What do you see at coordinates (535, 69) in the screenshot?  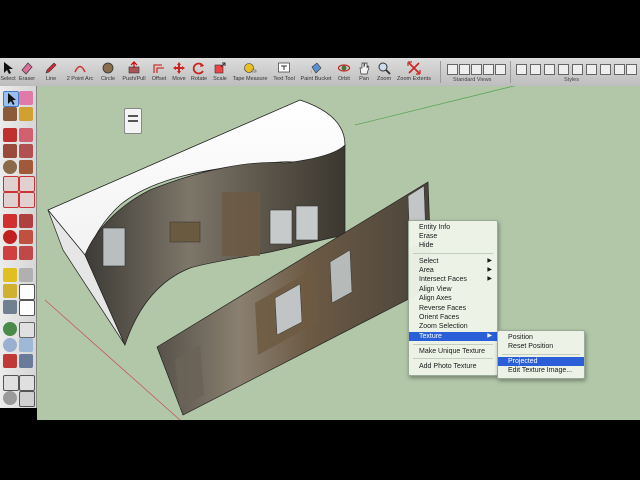 I see `back-edges-style-icon` at bounding box center [535, 69].